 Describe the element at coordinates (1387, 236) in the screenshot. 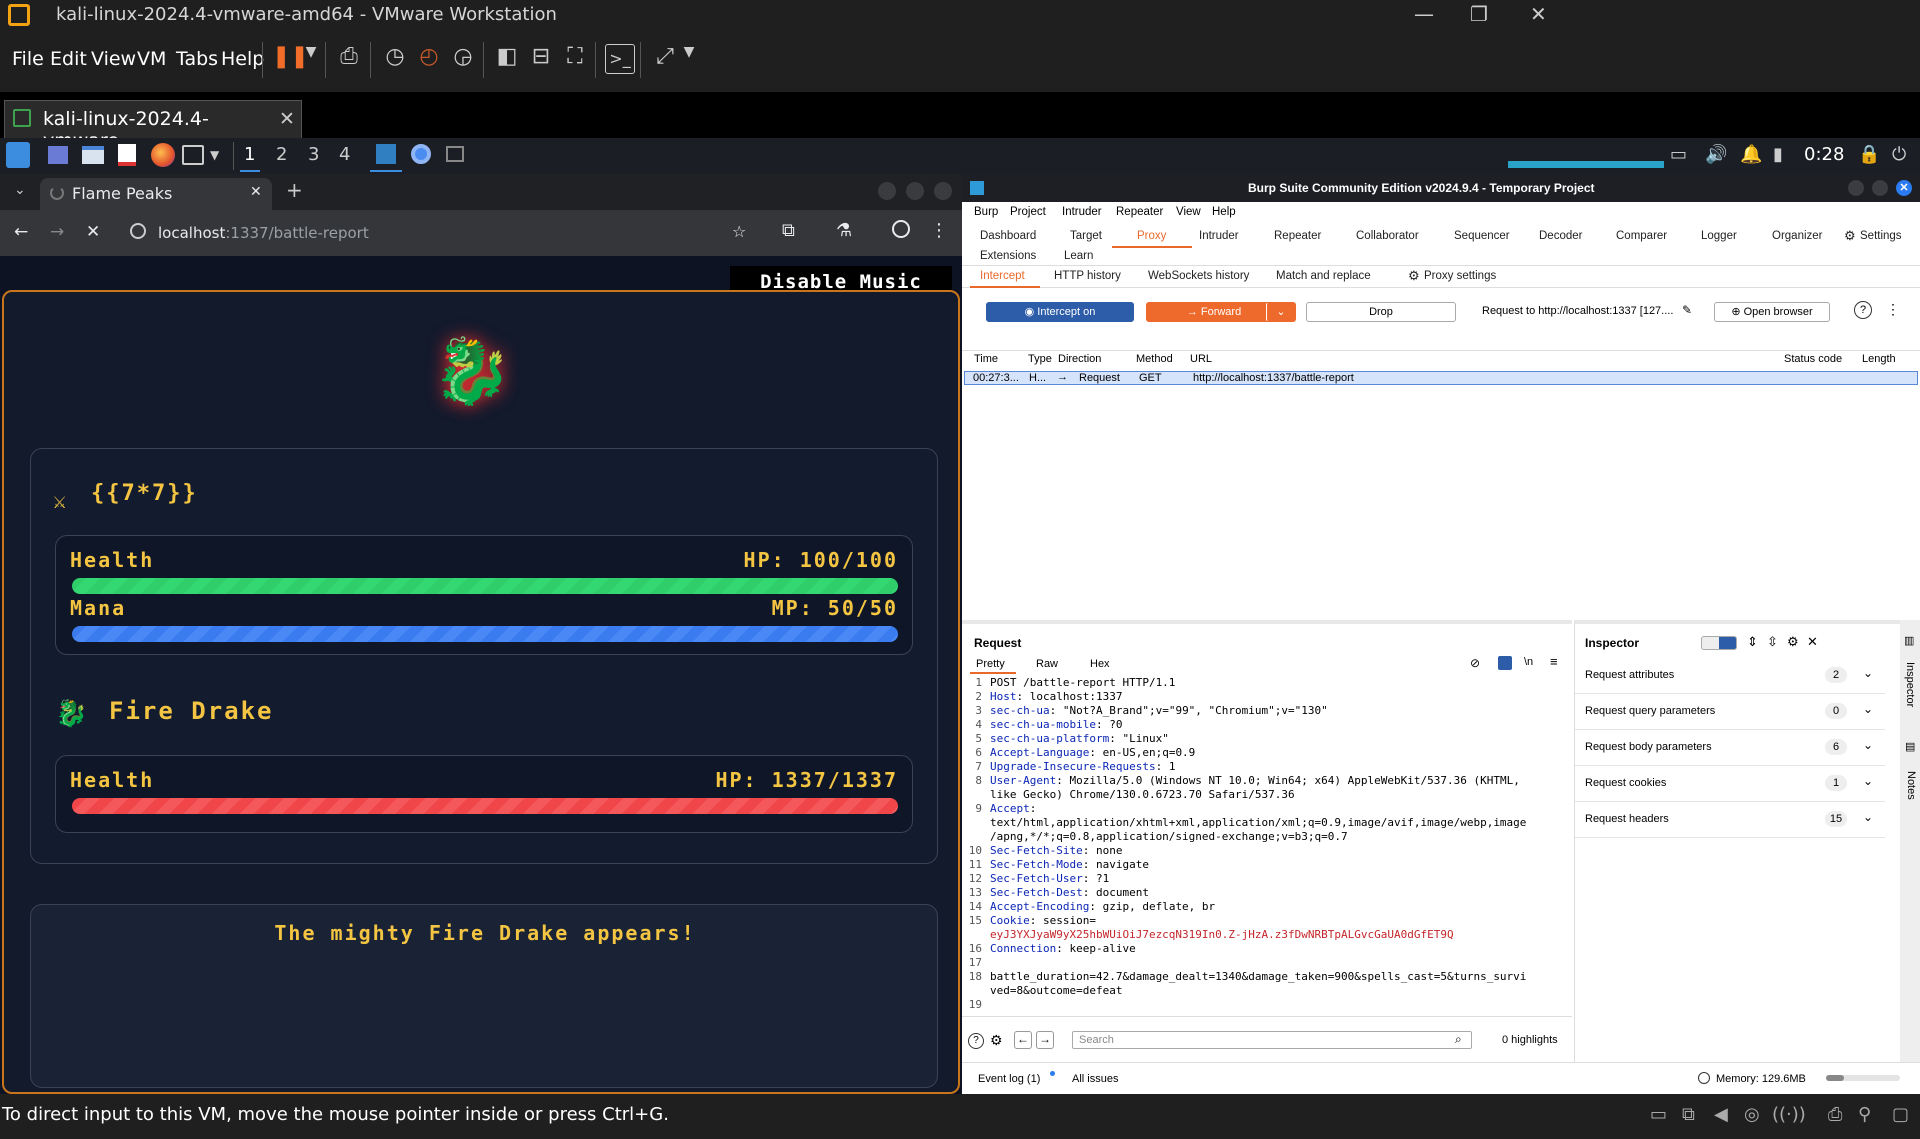

I see `tab-collaborator: Collaborator` at that location.